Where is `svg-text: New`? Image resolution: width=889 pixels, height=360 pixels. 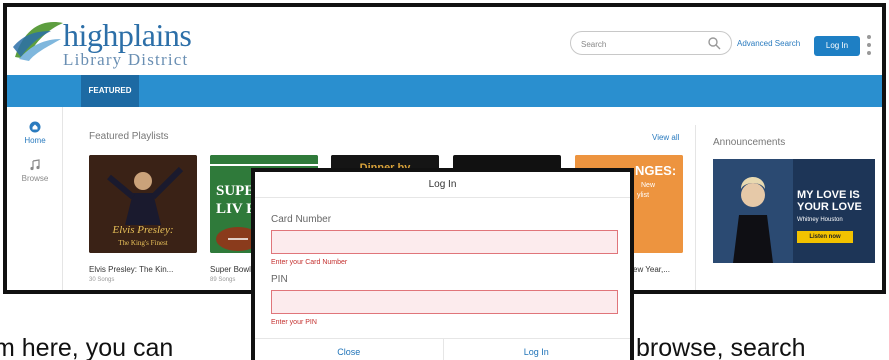 svg-text: New is located at coordinates (648, 185).